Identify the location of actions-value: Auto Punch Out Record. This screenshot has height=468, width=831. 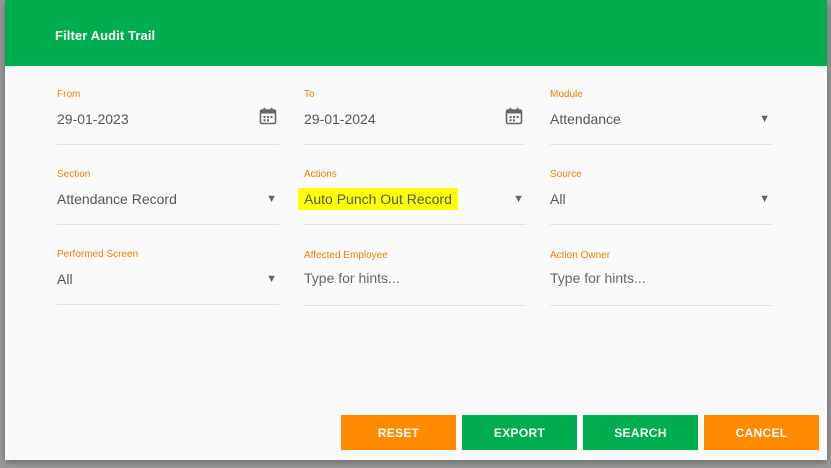
(378, 199).